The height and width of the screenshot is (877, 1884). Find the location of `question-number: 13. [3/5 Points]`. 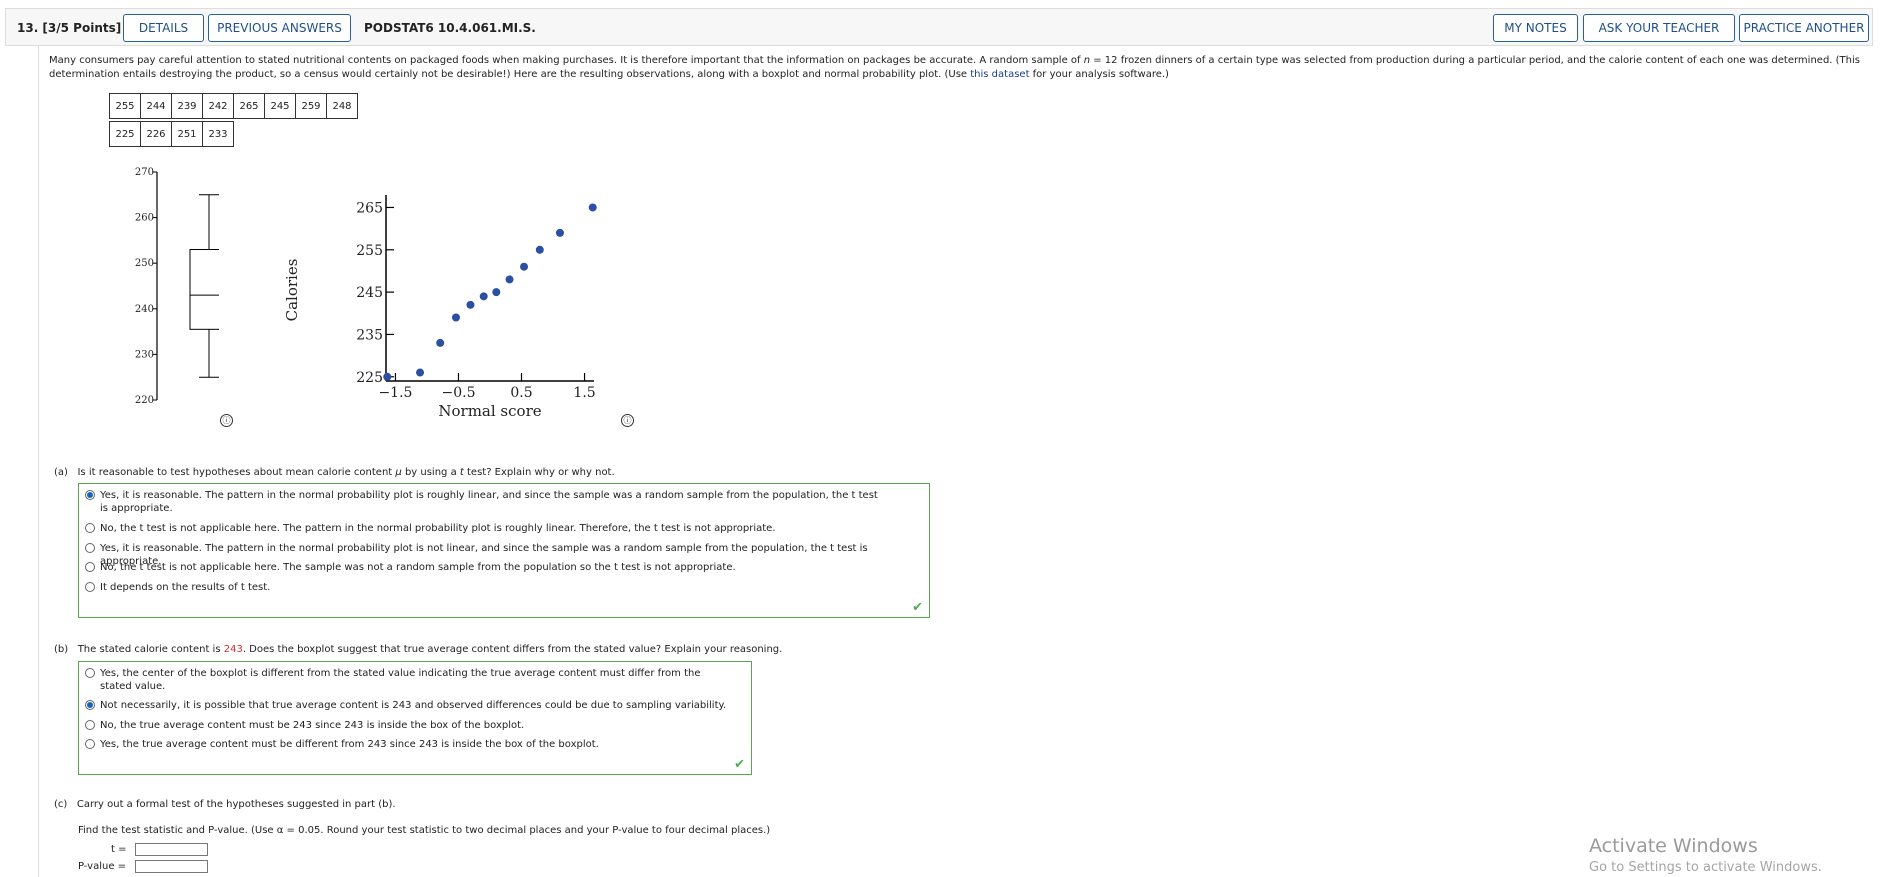

question-number: 13. [3/5 Points] is located at coordinates (69, 28).